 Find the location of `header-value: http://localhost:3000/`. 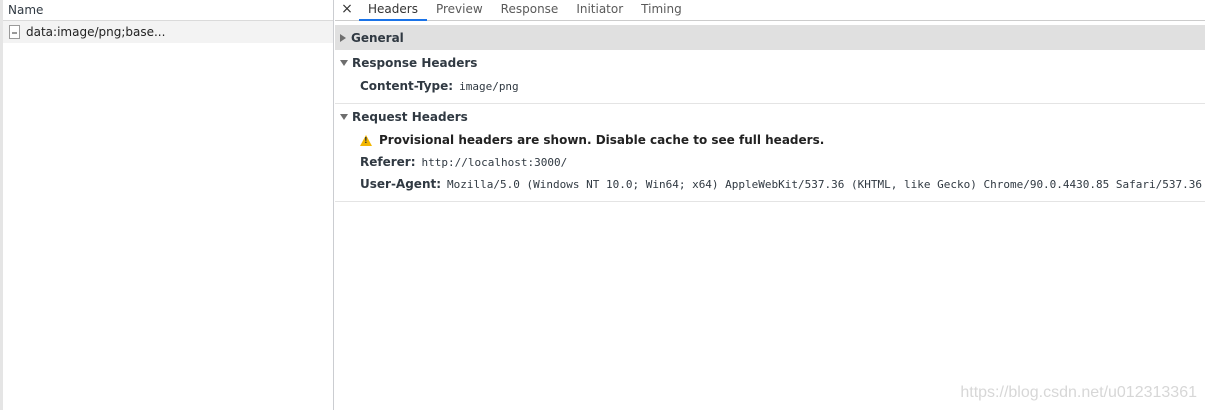

header-value: http://localhost:3000/ is located at coordinates (494, 162).